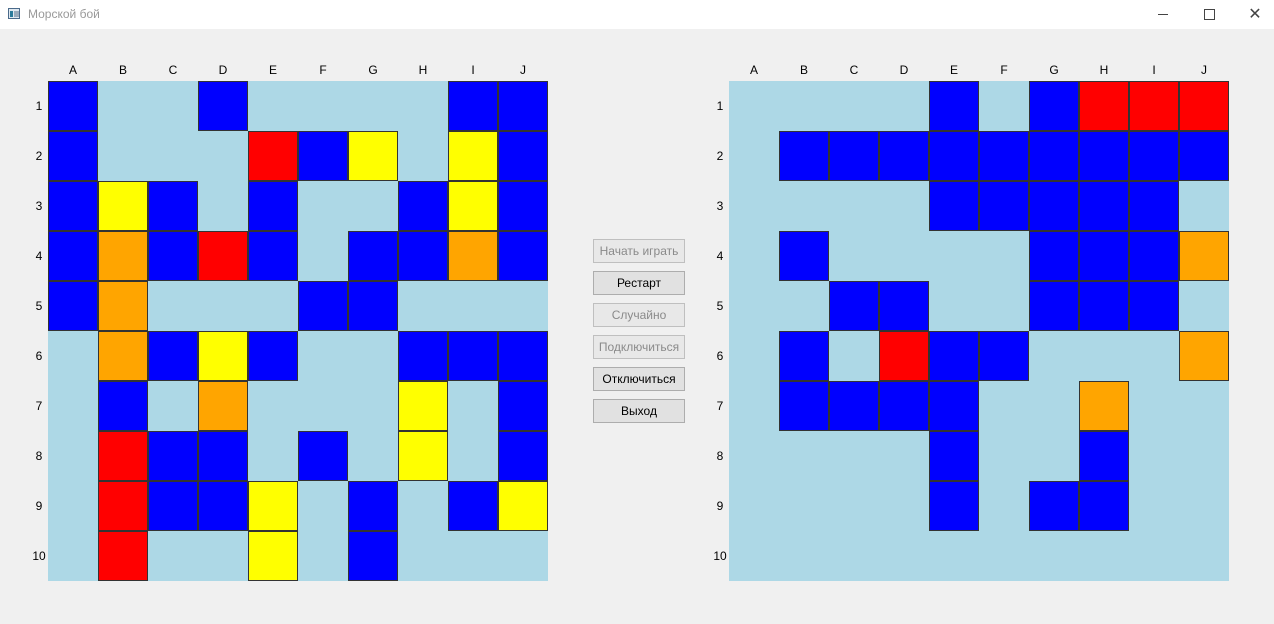  Describe the element at coordinates (1154, 70) in the screenshot. I see `column-label: I` at that location.